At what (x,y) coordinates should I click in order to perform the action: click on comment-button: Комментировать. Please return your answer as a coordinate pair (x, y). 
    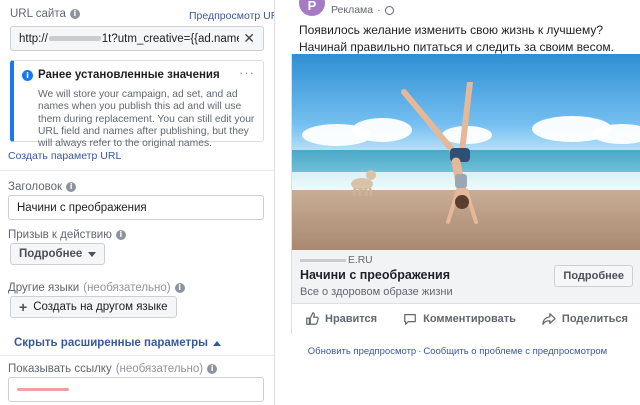
    Looking at the image, I should click on (459, 319).